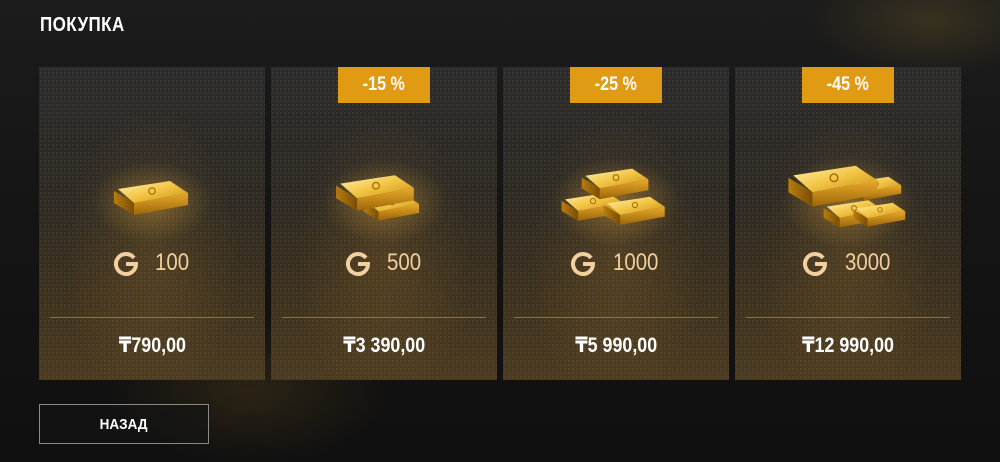 The width and height of the screenshot is (1000, 462). What do you see at coordinates (384, 197) in the screenshot?
I see `gold-bars-icon` at bounding box center [384, 197].